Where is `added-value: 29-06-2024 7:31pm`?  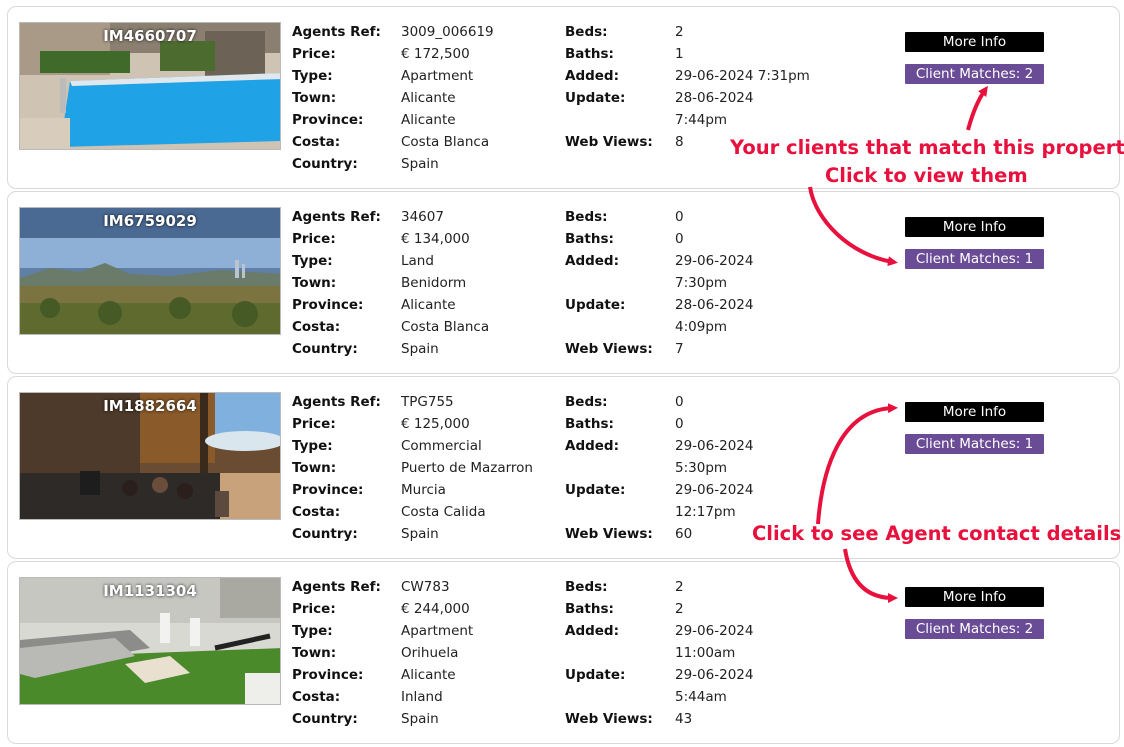 added-value: 29-06-2024 7:31pm is located at coordinates (742, 76).